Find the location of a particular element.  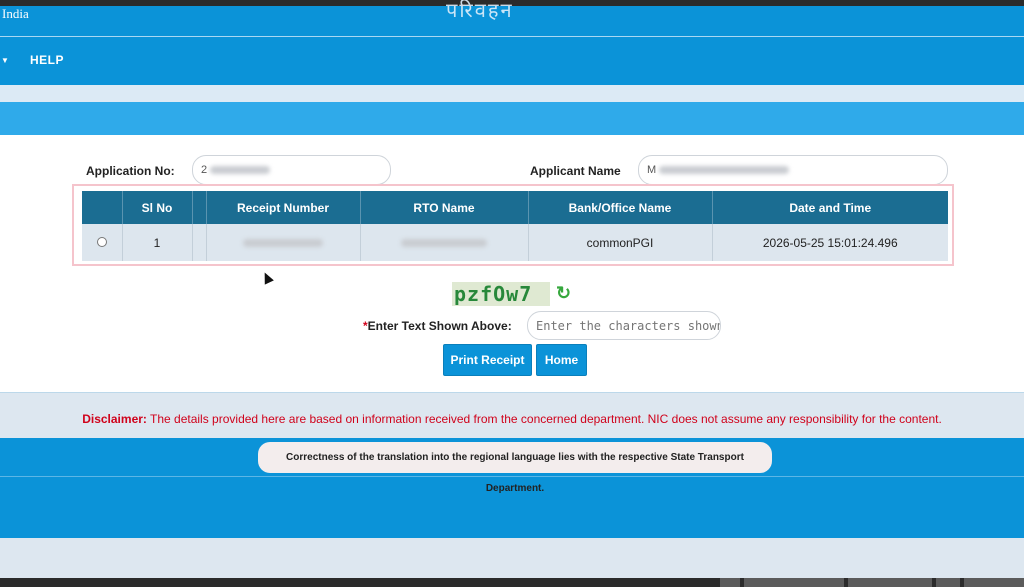

header: India परिवहन is located at coordinates (512, 18).